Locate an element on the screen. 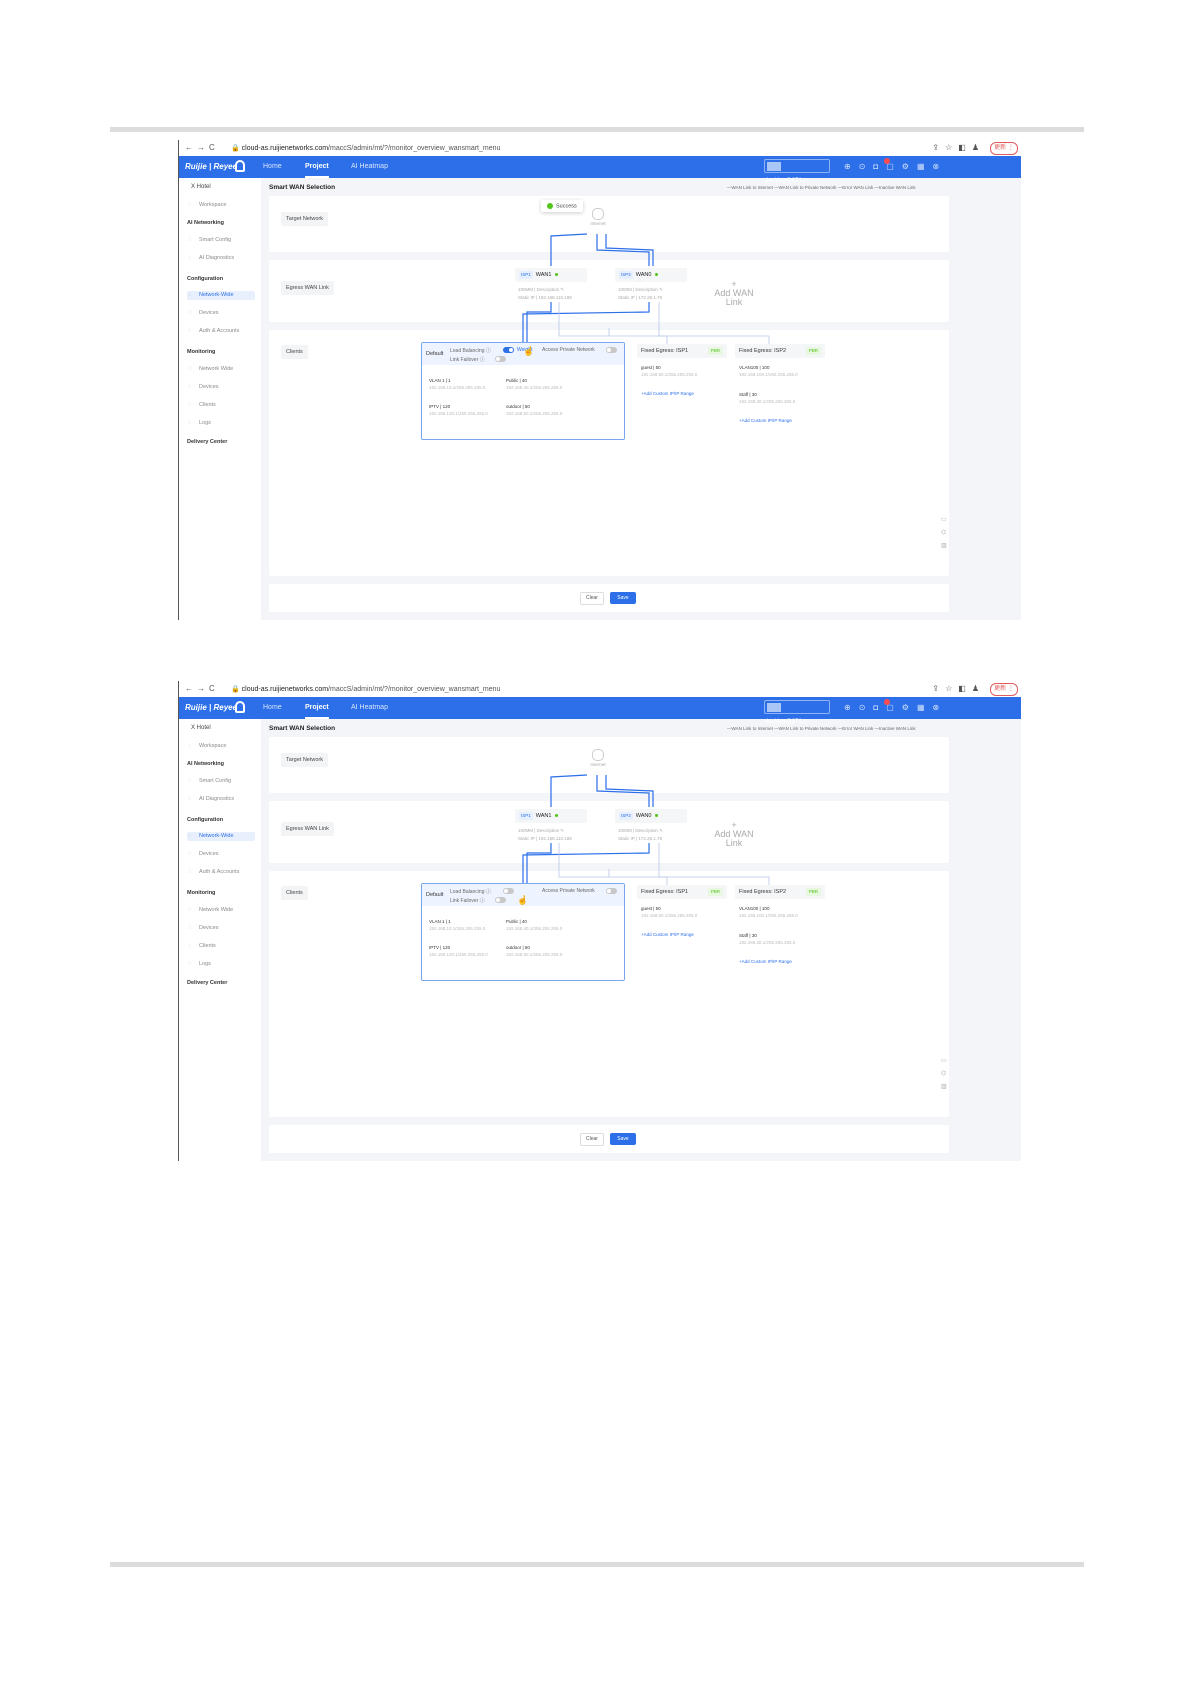  bottom-rule is located at coordinates (597, 1564).